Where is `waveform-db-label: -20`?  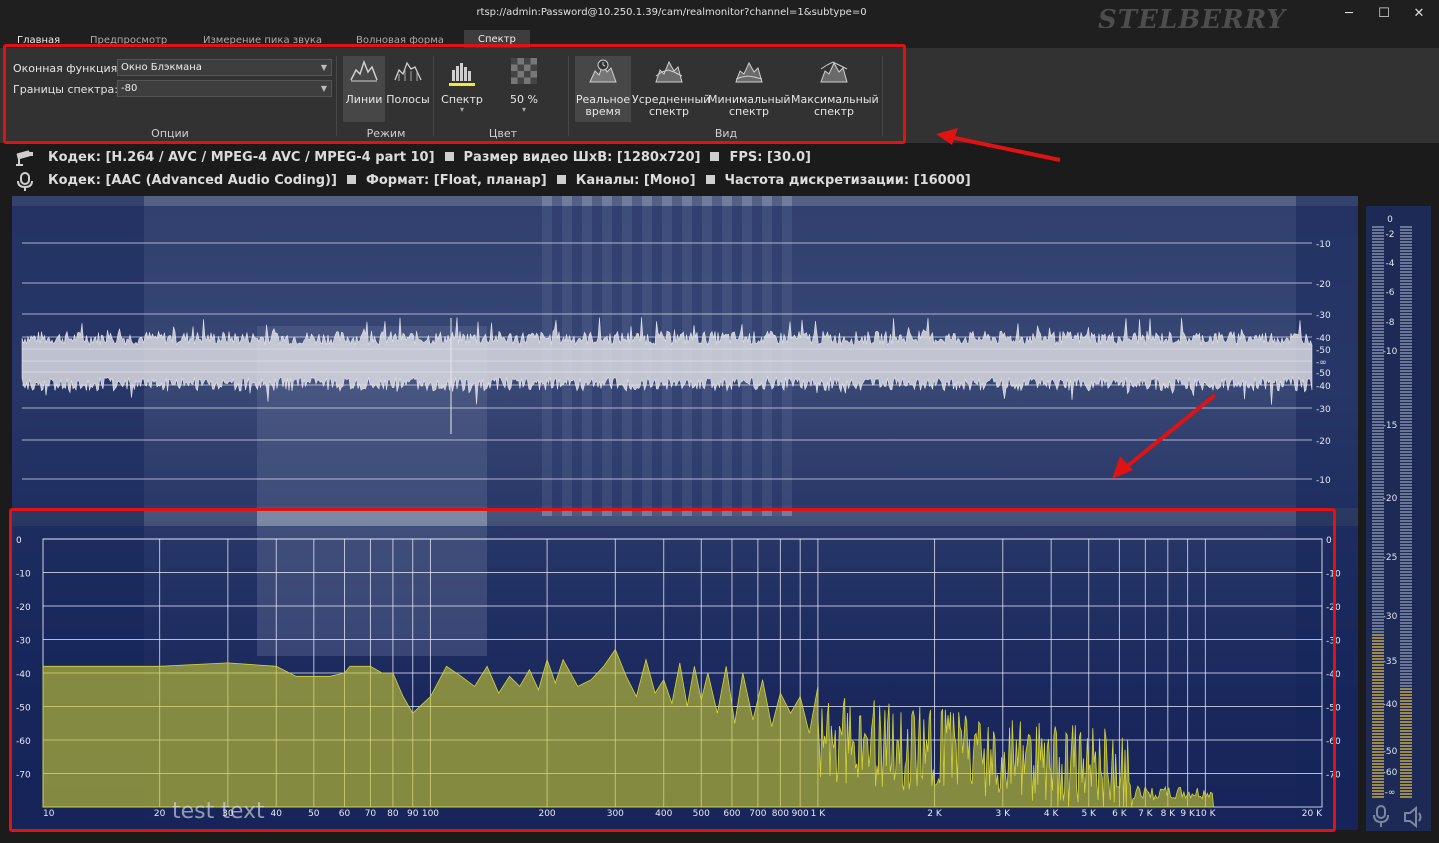
waveform-db-label: -20 is located at coordinates (1323, 285).